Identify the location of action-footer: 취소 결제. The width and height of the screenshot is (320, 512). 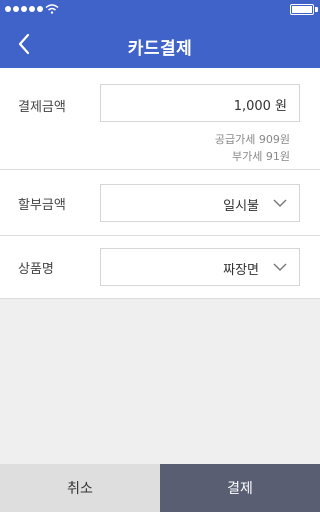
(160, 488).